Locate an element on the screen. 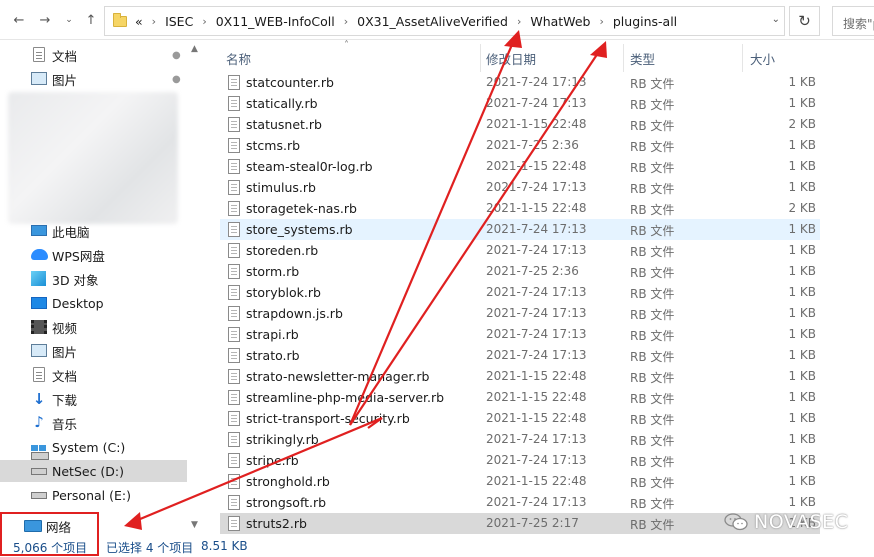 This screenshot has height=557, width=874. sidebar-item-documents-pinned: 文档 ● is located at coordinates (93, 55).